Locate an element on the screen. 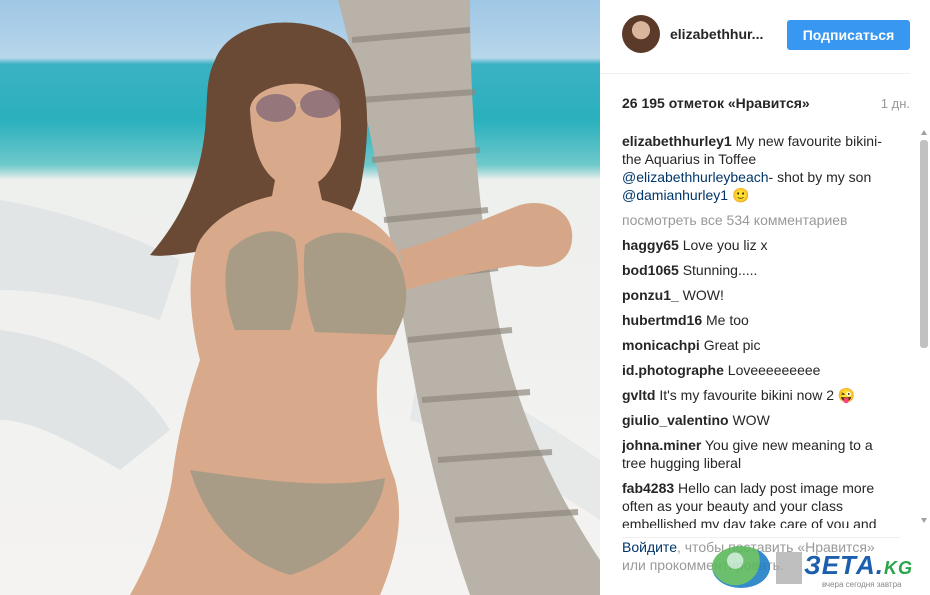 Image resolution: width=930 pixels, height=595 pixels. avatar is located at coordinates (641, 34).